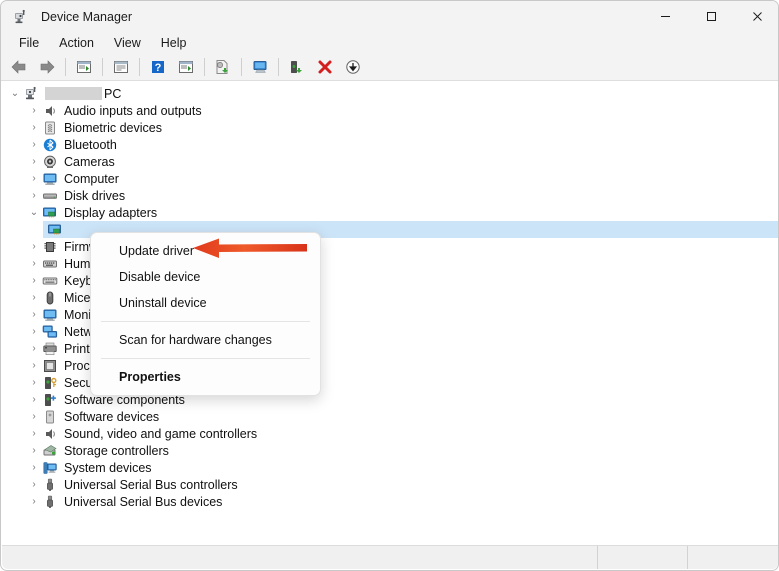 Image resolution: width=779 pixels, height=571 pixels. I want to click on tree-item-label: Cameras, so click(89, 161).